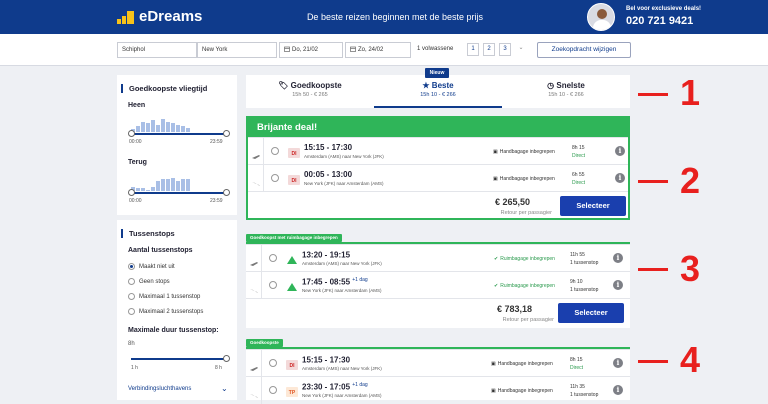  I want to click on per-passenger-note: Retour per passagier, so click(526, 213).